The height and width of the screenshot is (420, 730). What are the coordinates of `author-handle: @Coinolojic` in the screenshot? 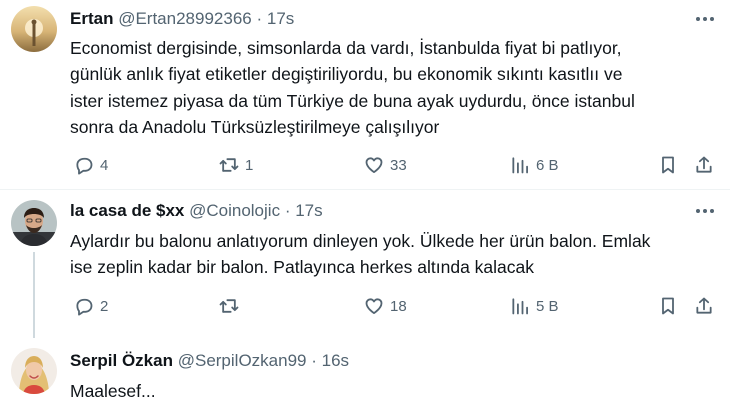 It's located at (234, 210).